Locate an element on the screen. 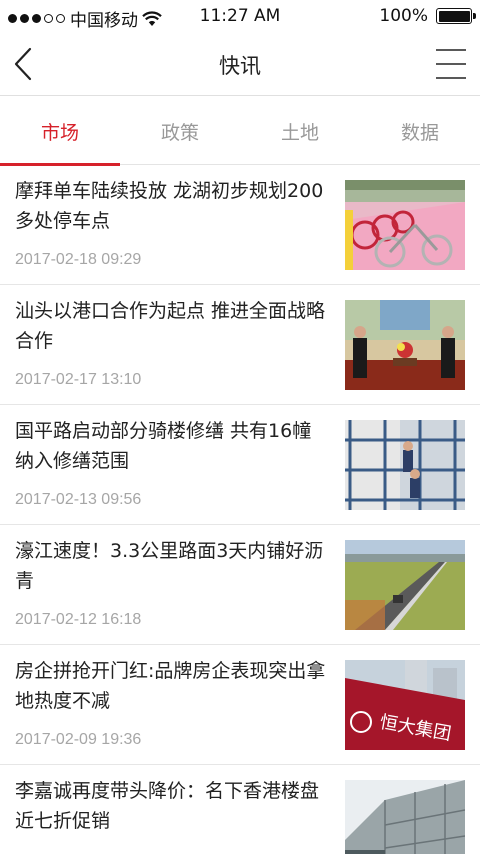 The image size is (480, 854). list-item: 李嘉诚再度带头降价：名下香港楼盘近七折促销 is located at coordinates (240, 809).